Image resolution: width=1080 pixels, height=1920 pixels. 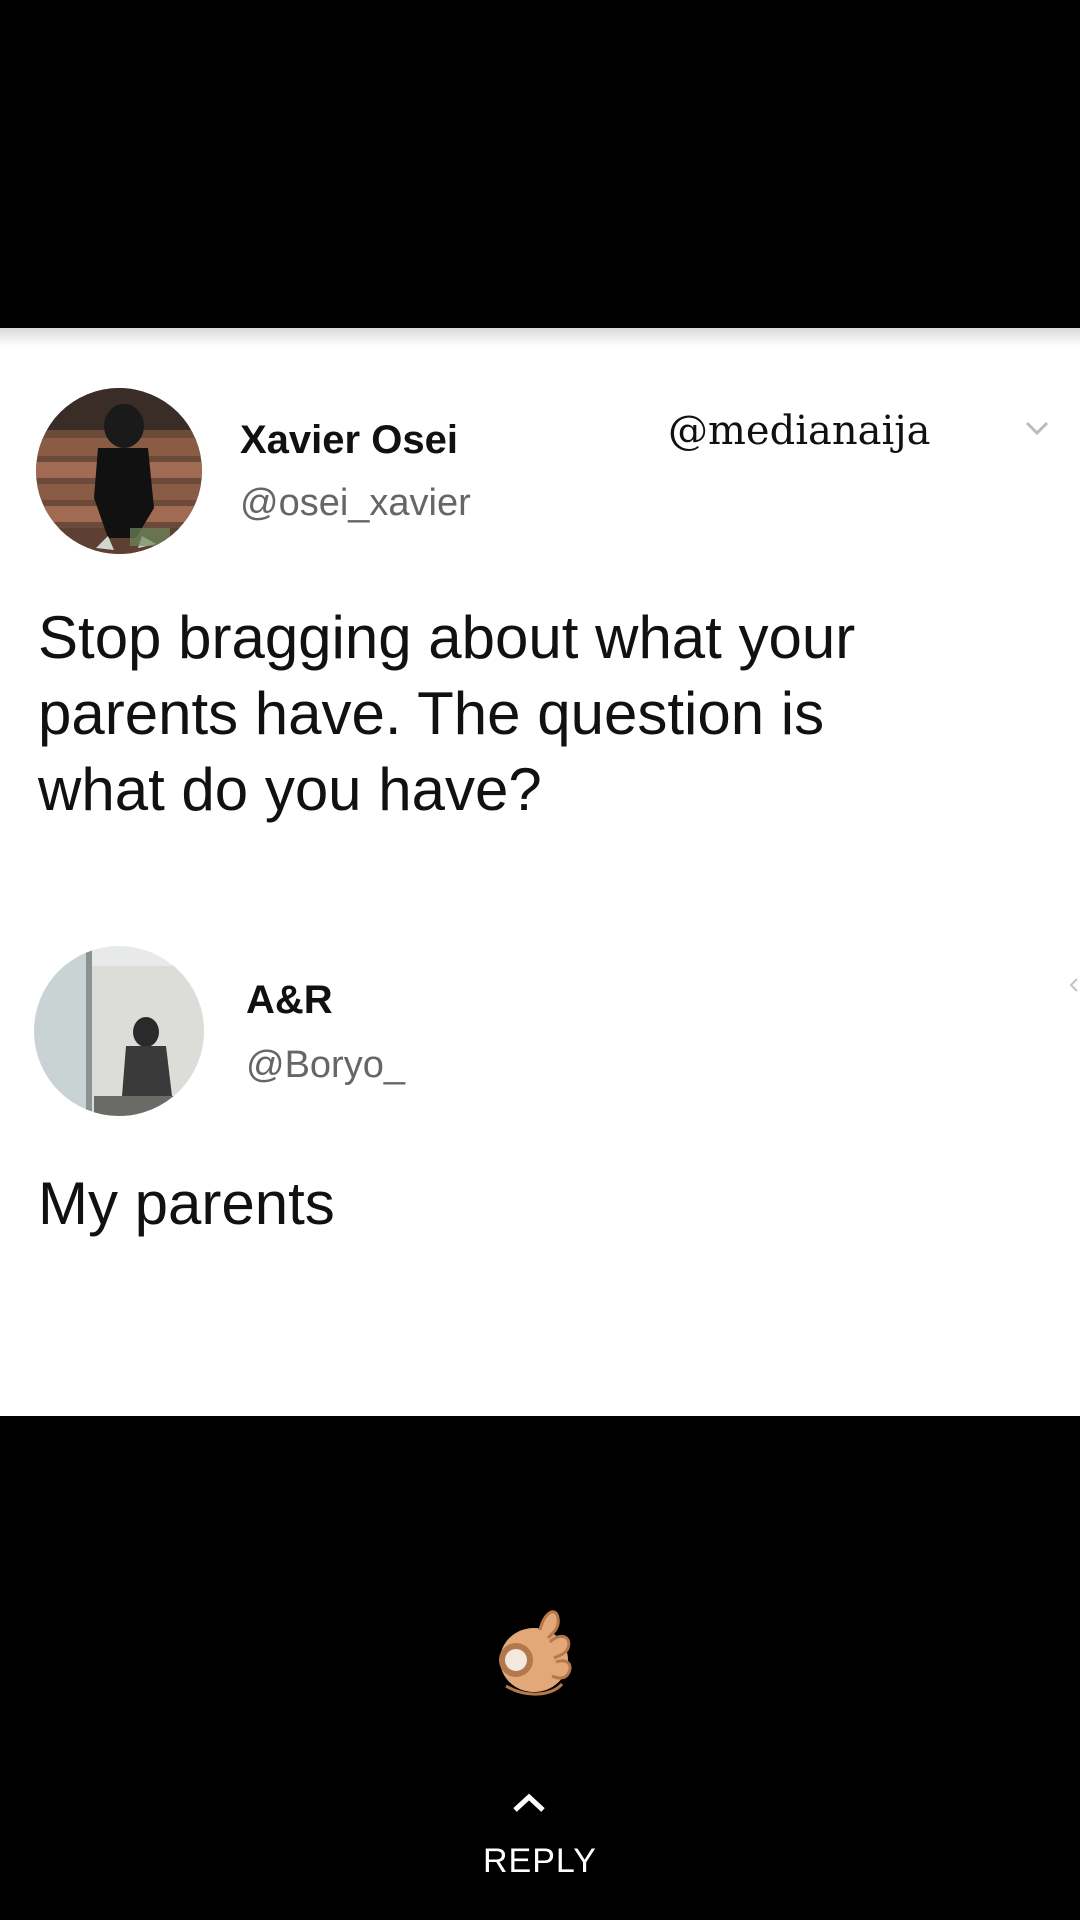 I want to click on reply-menu-icon, so click(x=1073, y=985).